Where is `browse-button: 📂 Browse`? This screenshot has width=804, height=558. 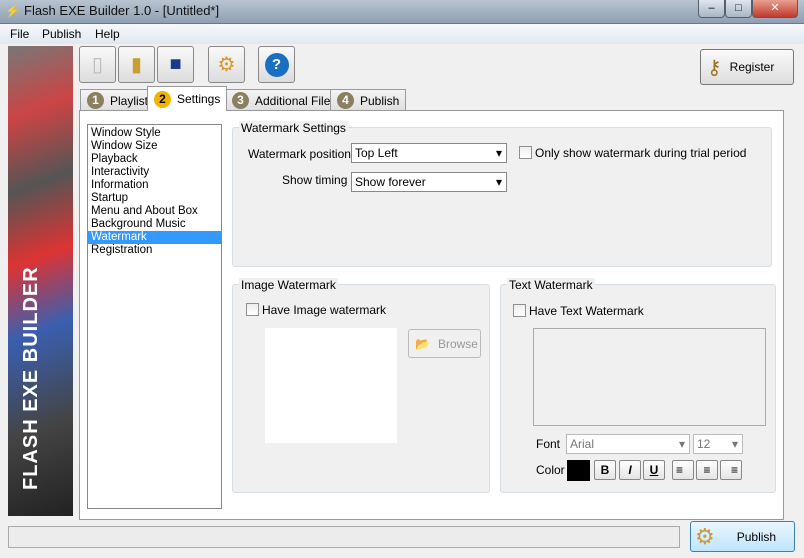
browse-button: 📂 Browse is located at coordinates (444, 343).